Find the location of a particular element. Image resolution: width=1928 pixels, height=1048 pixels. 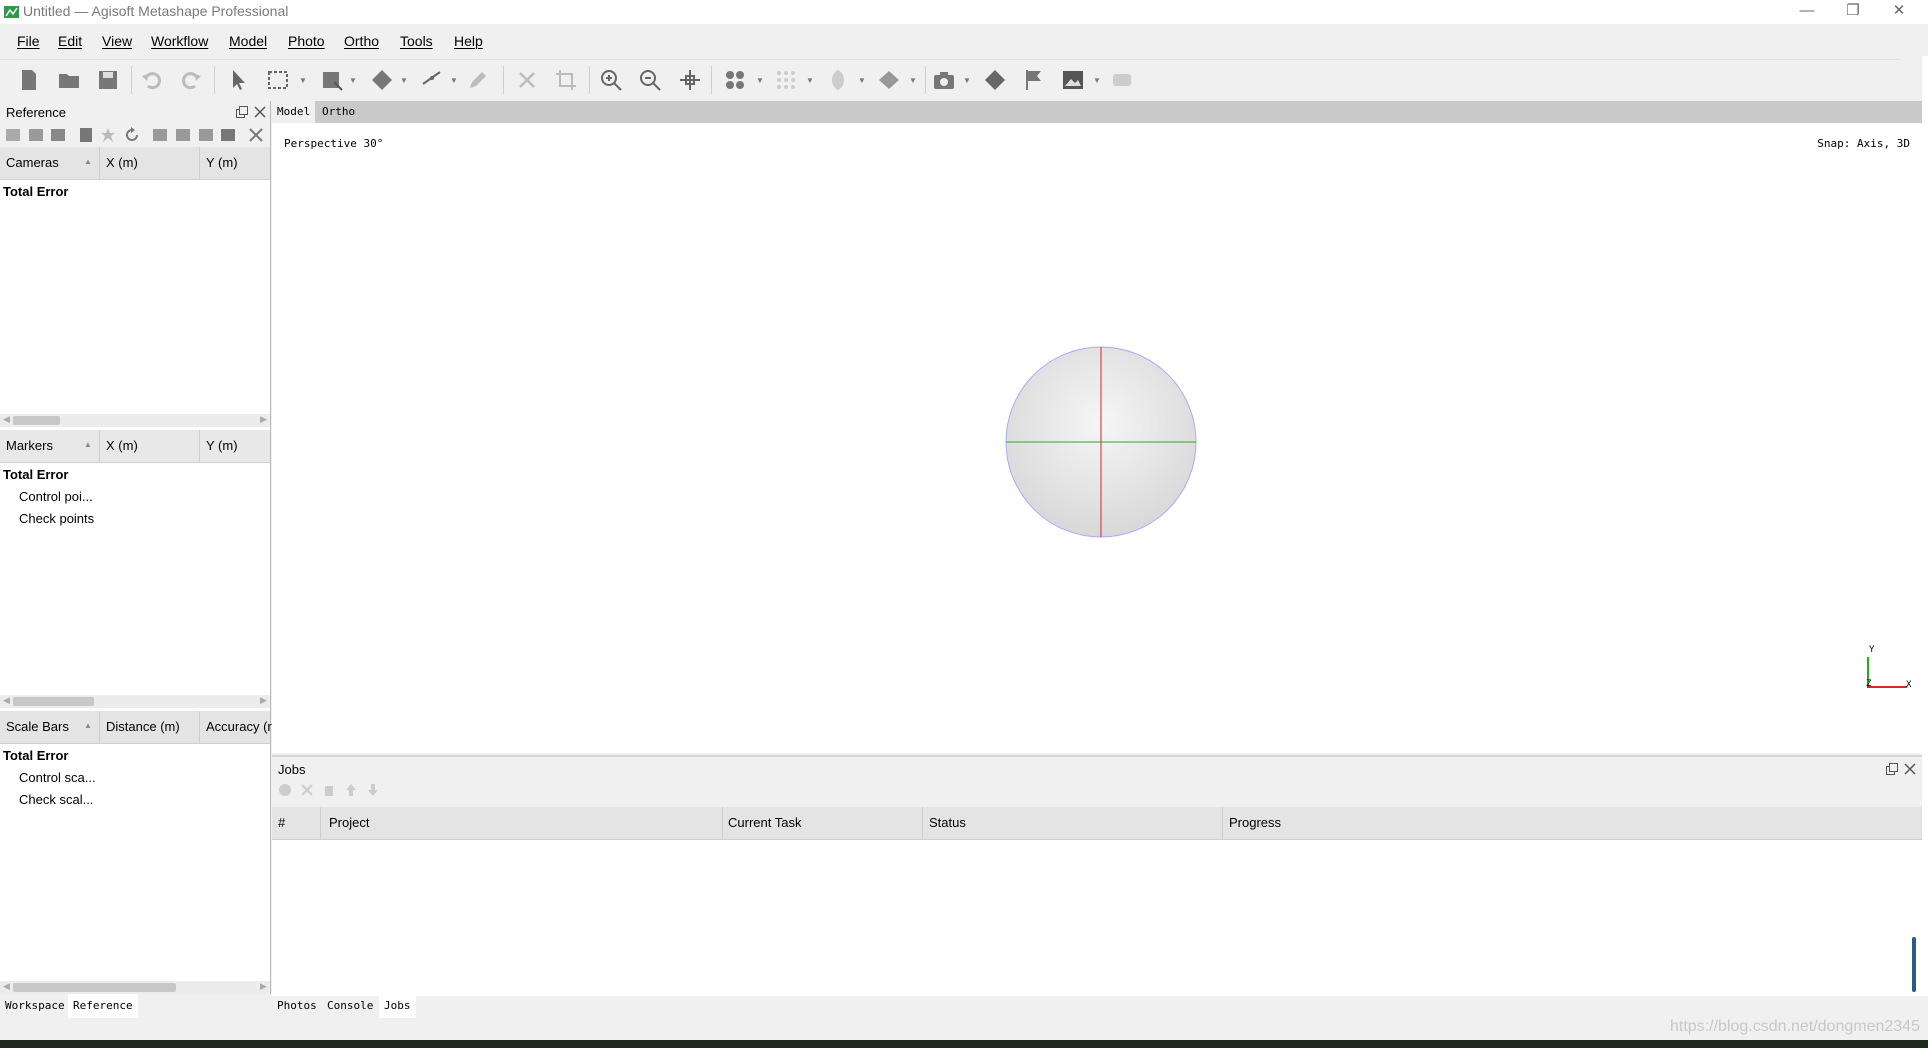

tiled-model-button is located at coordinates (889, 80).